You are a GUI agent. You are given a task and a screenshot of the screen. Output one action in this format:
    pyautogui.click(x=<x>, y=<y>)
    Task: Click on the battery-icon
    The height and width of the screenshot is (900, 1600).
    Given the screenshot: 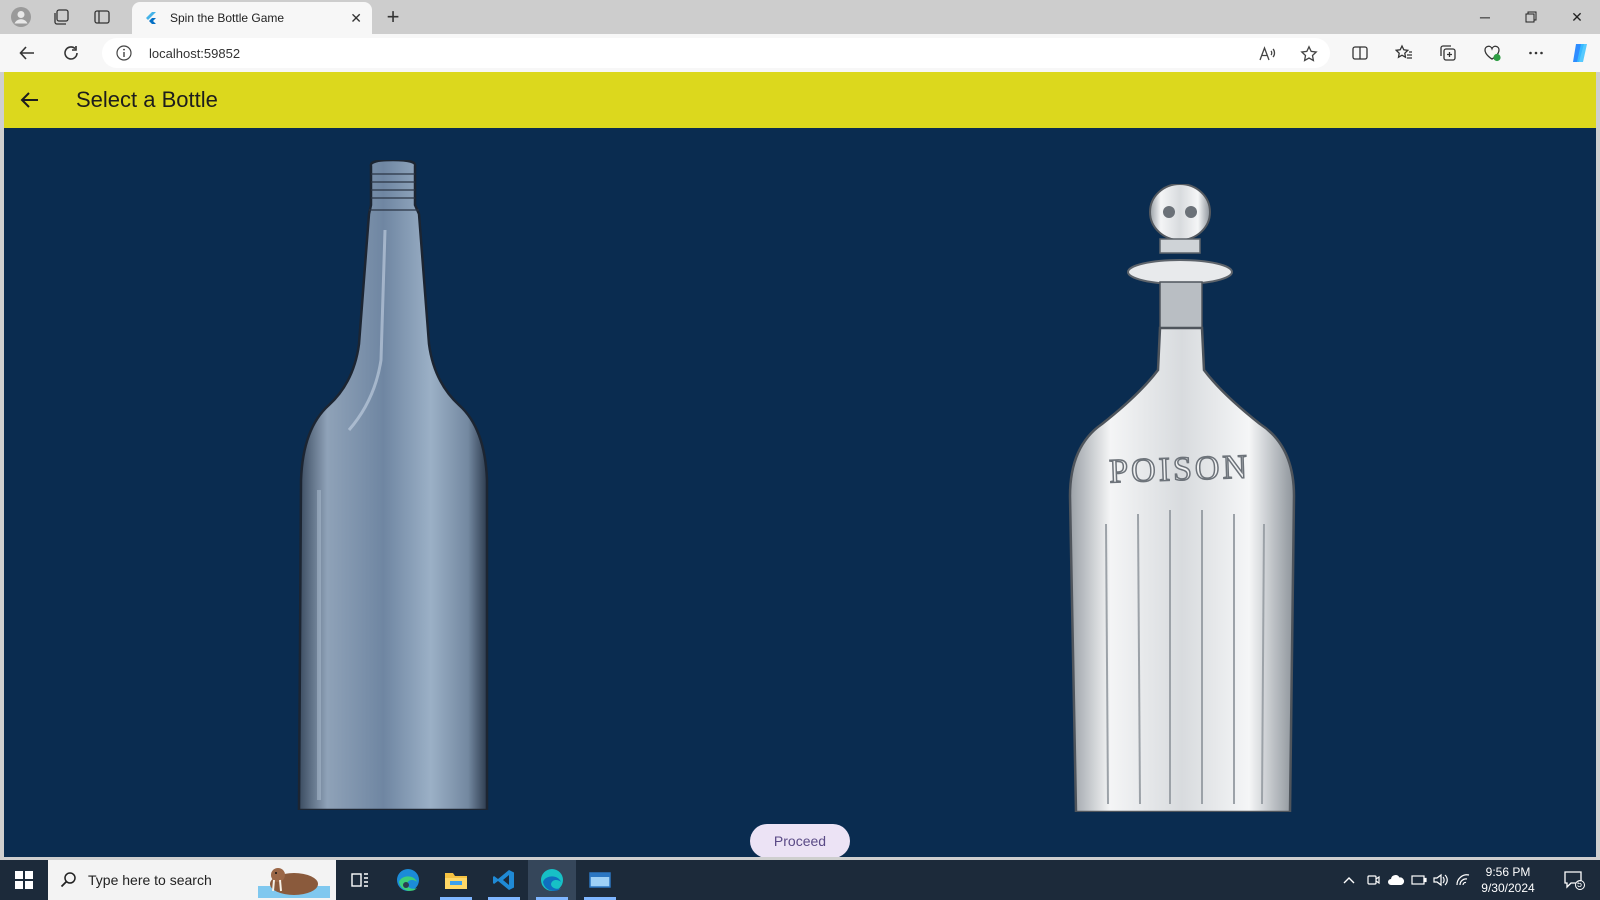 What is the action you would take?
    pyautogui.click(x=1419, y=880)
    